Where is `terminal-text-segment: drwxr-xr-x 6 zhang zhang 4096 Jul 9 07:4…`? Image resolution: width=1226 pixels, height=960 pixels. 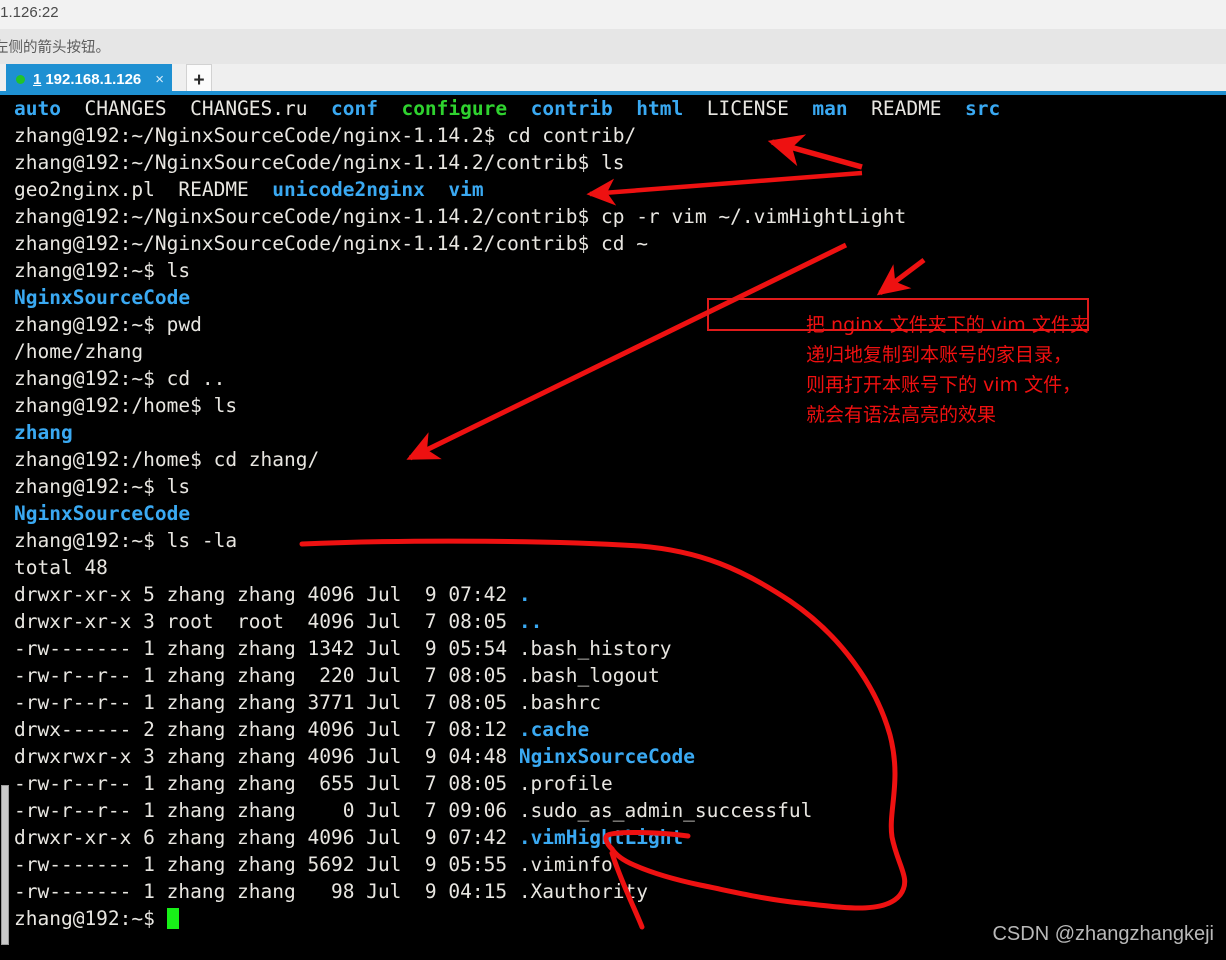
terminal-text-segment: drwxr-xr-x 6 zhang zhang 4096 Jul 9 07:4… is located at coordinates (266, 837).